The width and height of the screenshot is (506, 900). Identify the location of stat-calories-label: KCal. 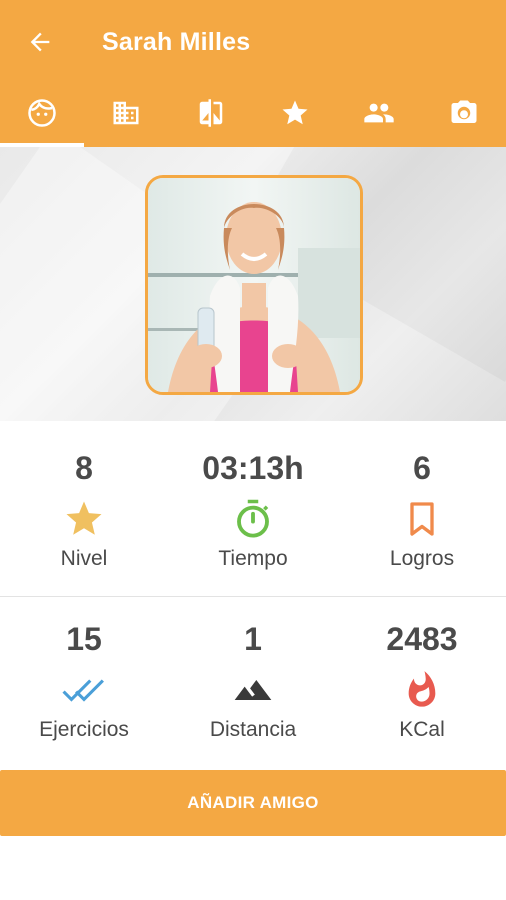
(422, 729).